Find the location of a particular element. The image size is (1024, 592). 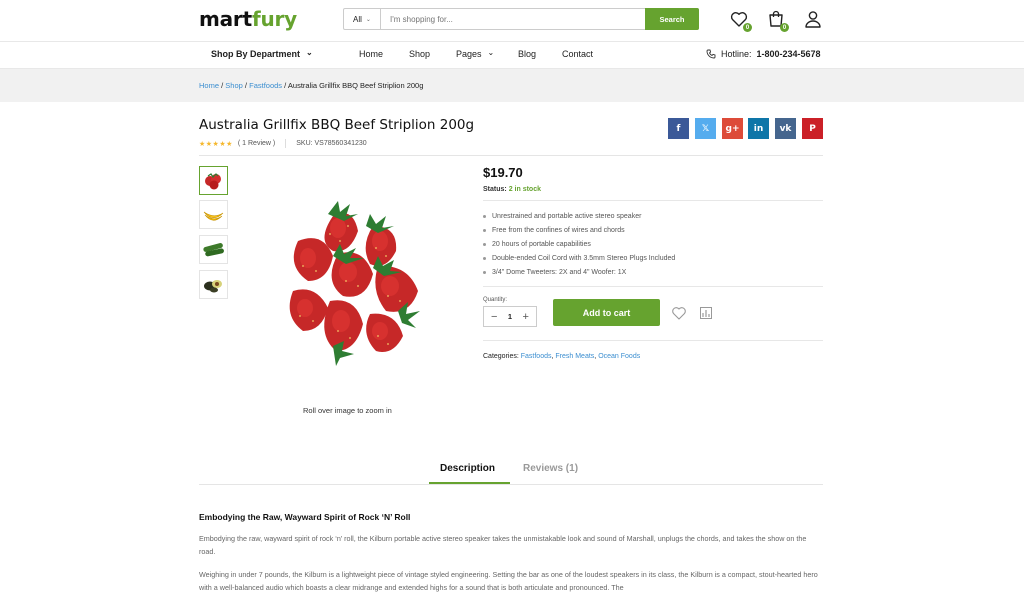

category-link-fastfoods: Fastfoods is located at coordinates (536, 356).